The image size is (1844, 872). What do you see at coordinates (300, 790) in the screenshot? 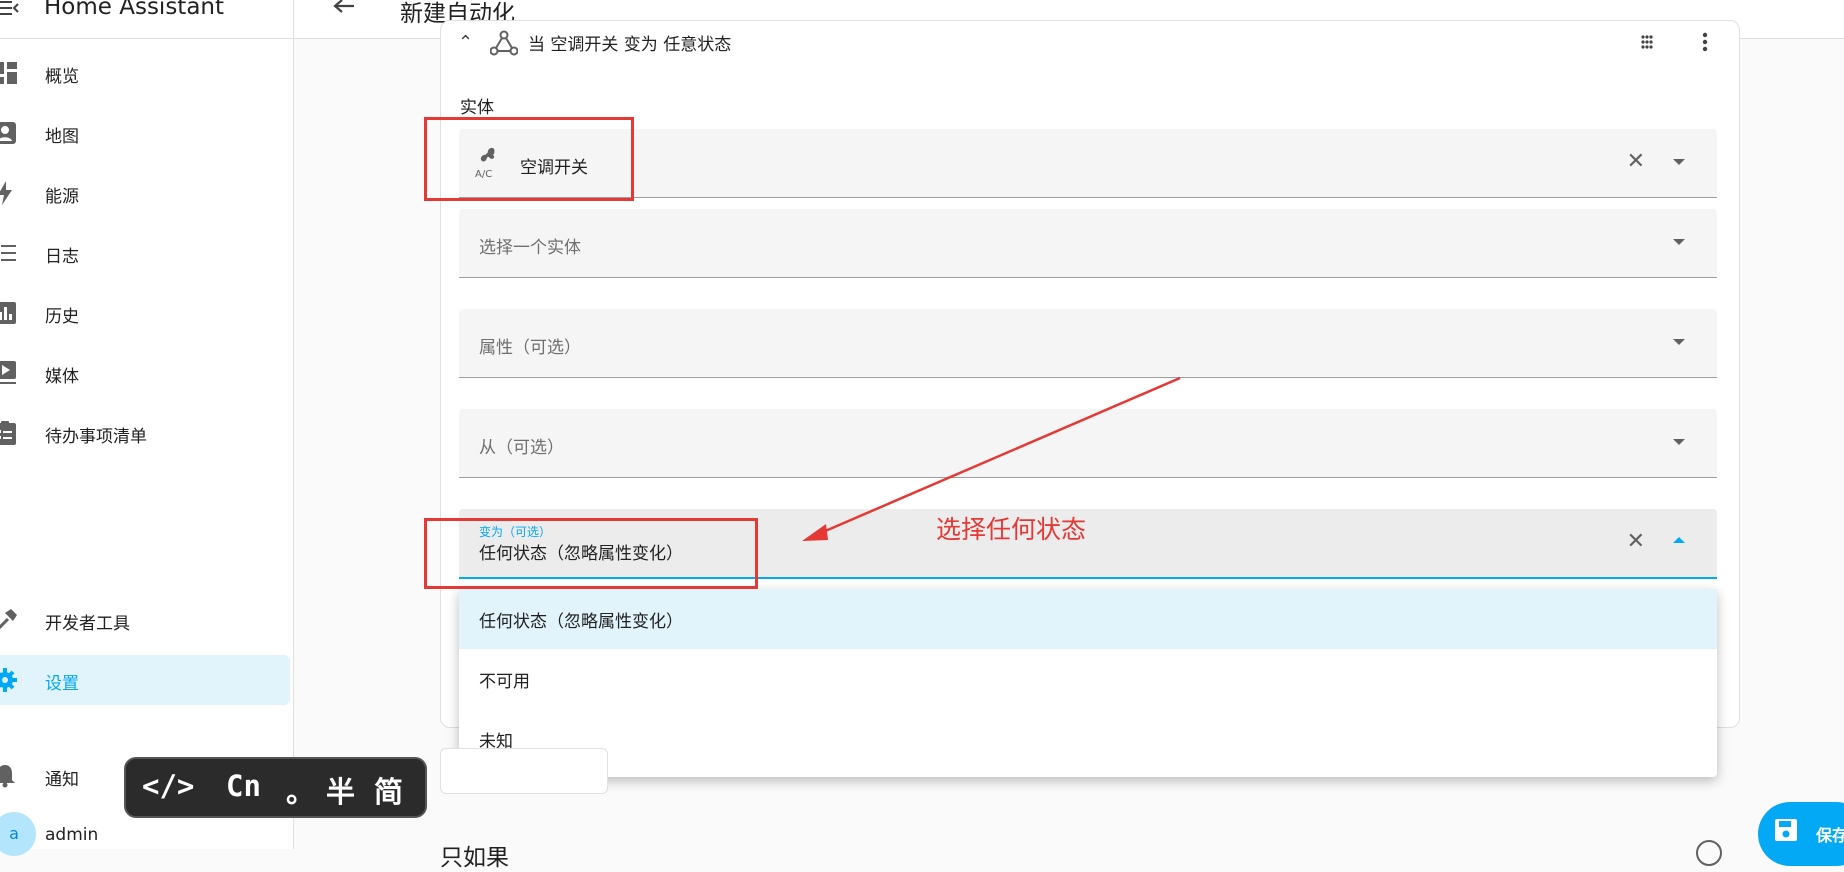
I see `ime-punctuation-toggle: 。` at bounding box center [300, 790].